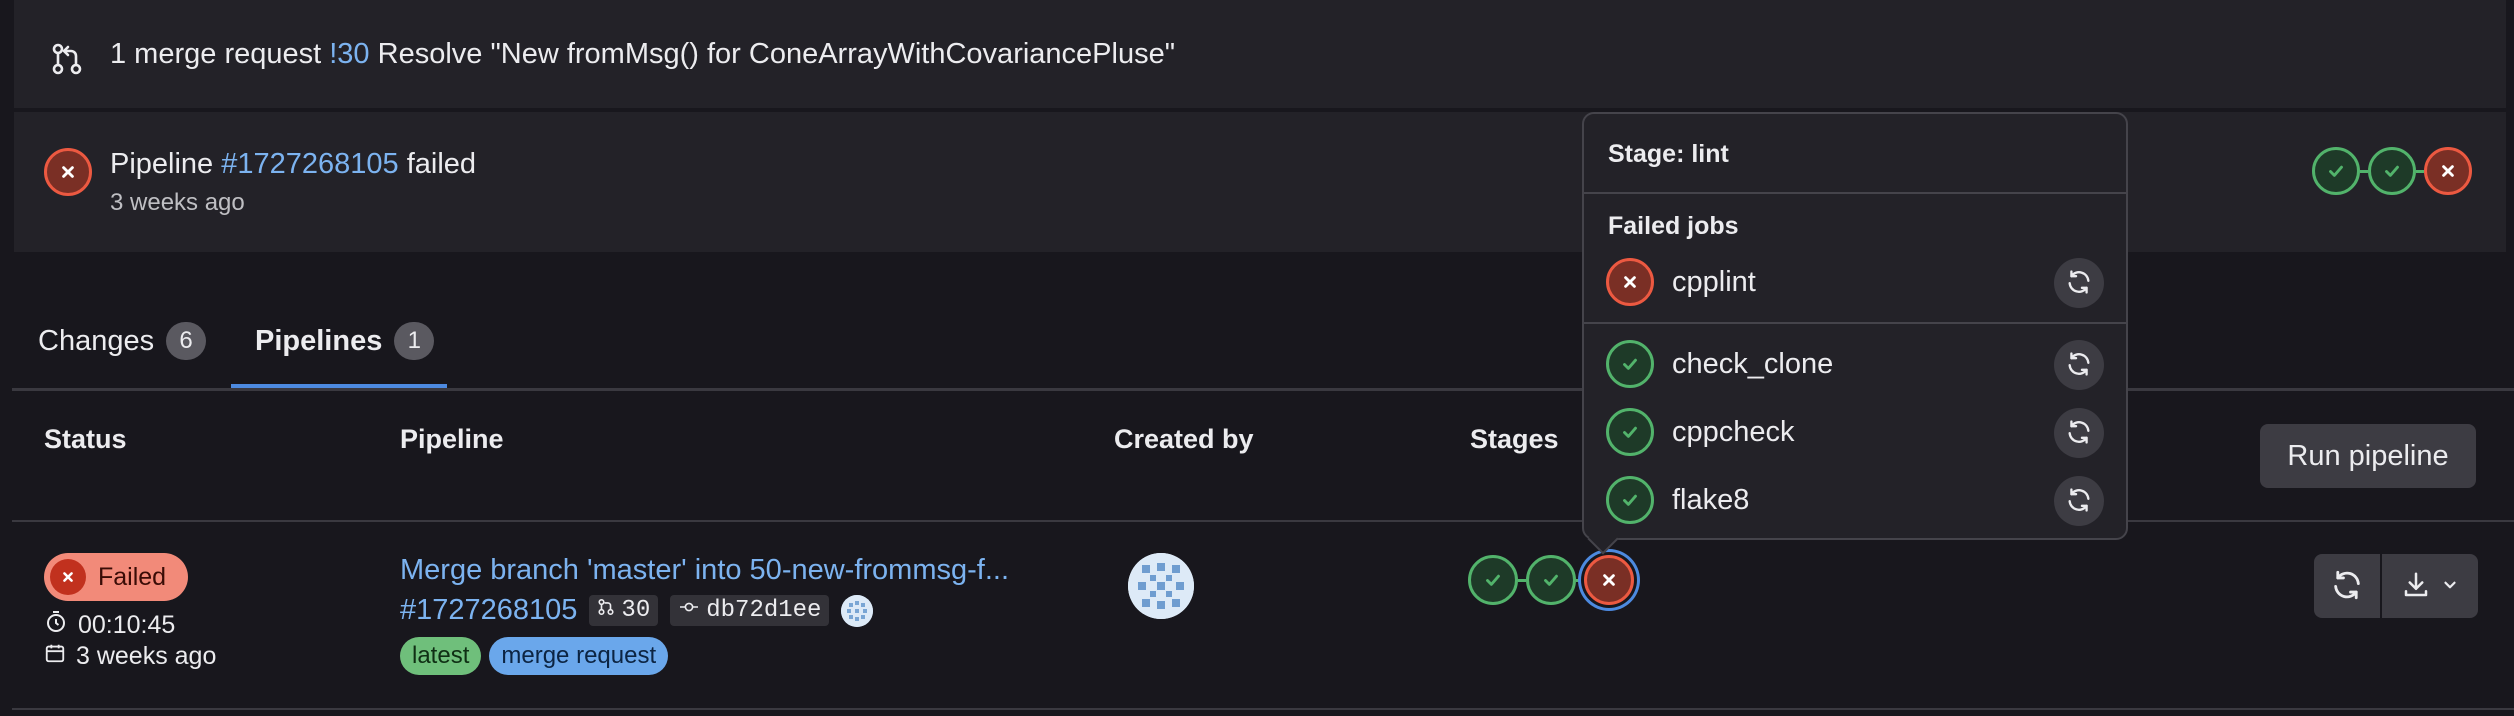  I want to click on job-name: flake8, so click(1711, 499).